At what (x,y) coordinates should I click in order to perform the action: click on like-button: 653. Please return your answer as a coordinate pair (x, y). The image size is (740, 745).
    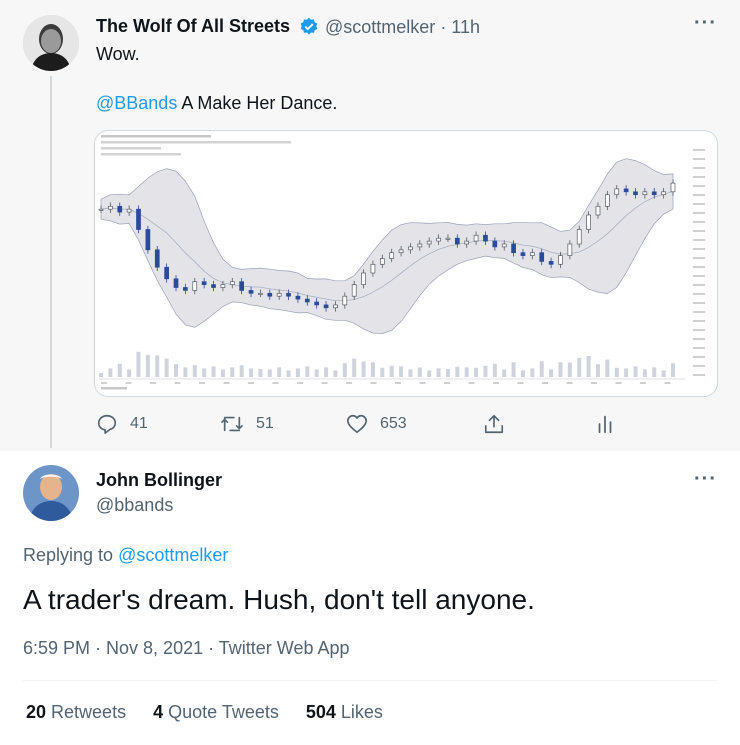
    Looking at the image, I should click on (376, 424).